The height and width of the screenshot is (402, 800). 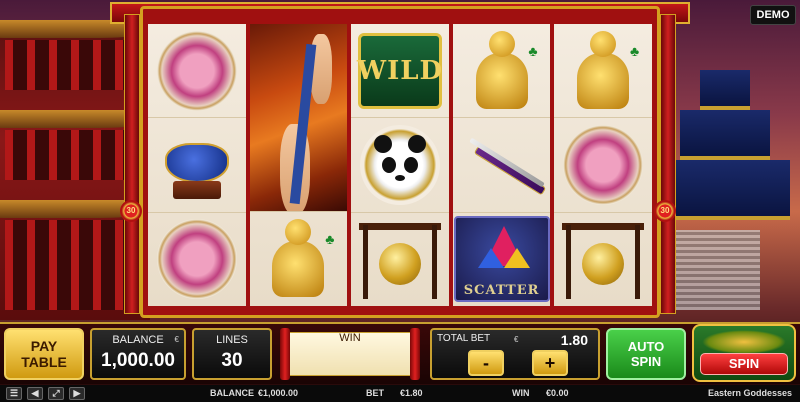 I want to click on sound-icon: ◀, so click(x=35, y=393).